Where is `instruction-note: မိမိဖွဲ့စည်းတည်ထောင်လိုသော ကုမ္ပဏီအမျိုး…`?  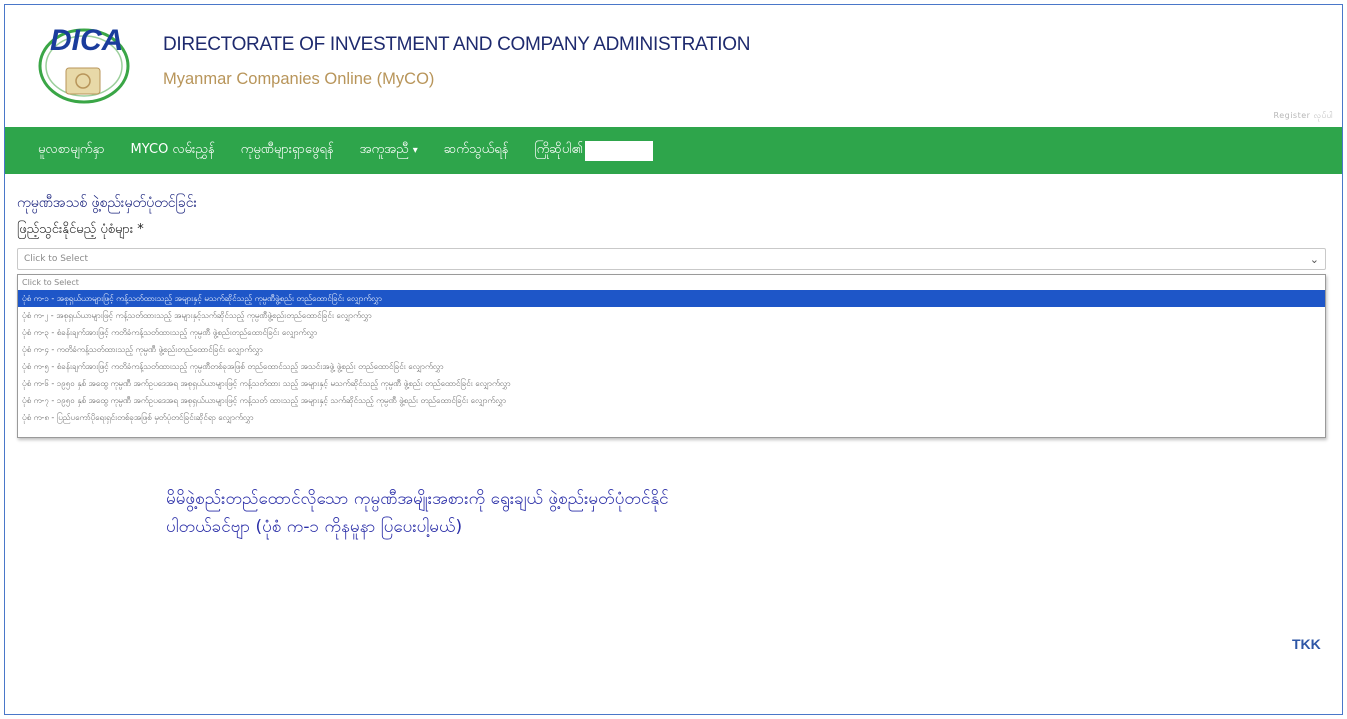 instruction-note: မိမိဖွဲ့စည်းတည်ထောင်လိုသော ကုမ္ပဏီအမျိုး… is located at coordinates (526, 513).